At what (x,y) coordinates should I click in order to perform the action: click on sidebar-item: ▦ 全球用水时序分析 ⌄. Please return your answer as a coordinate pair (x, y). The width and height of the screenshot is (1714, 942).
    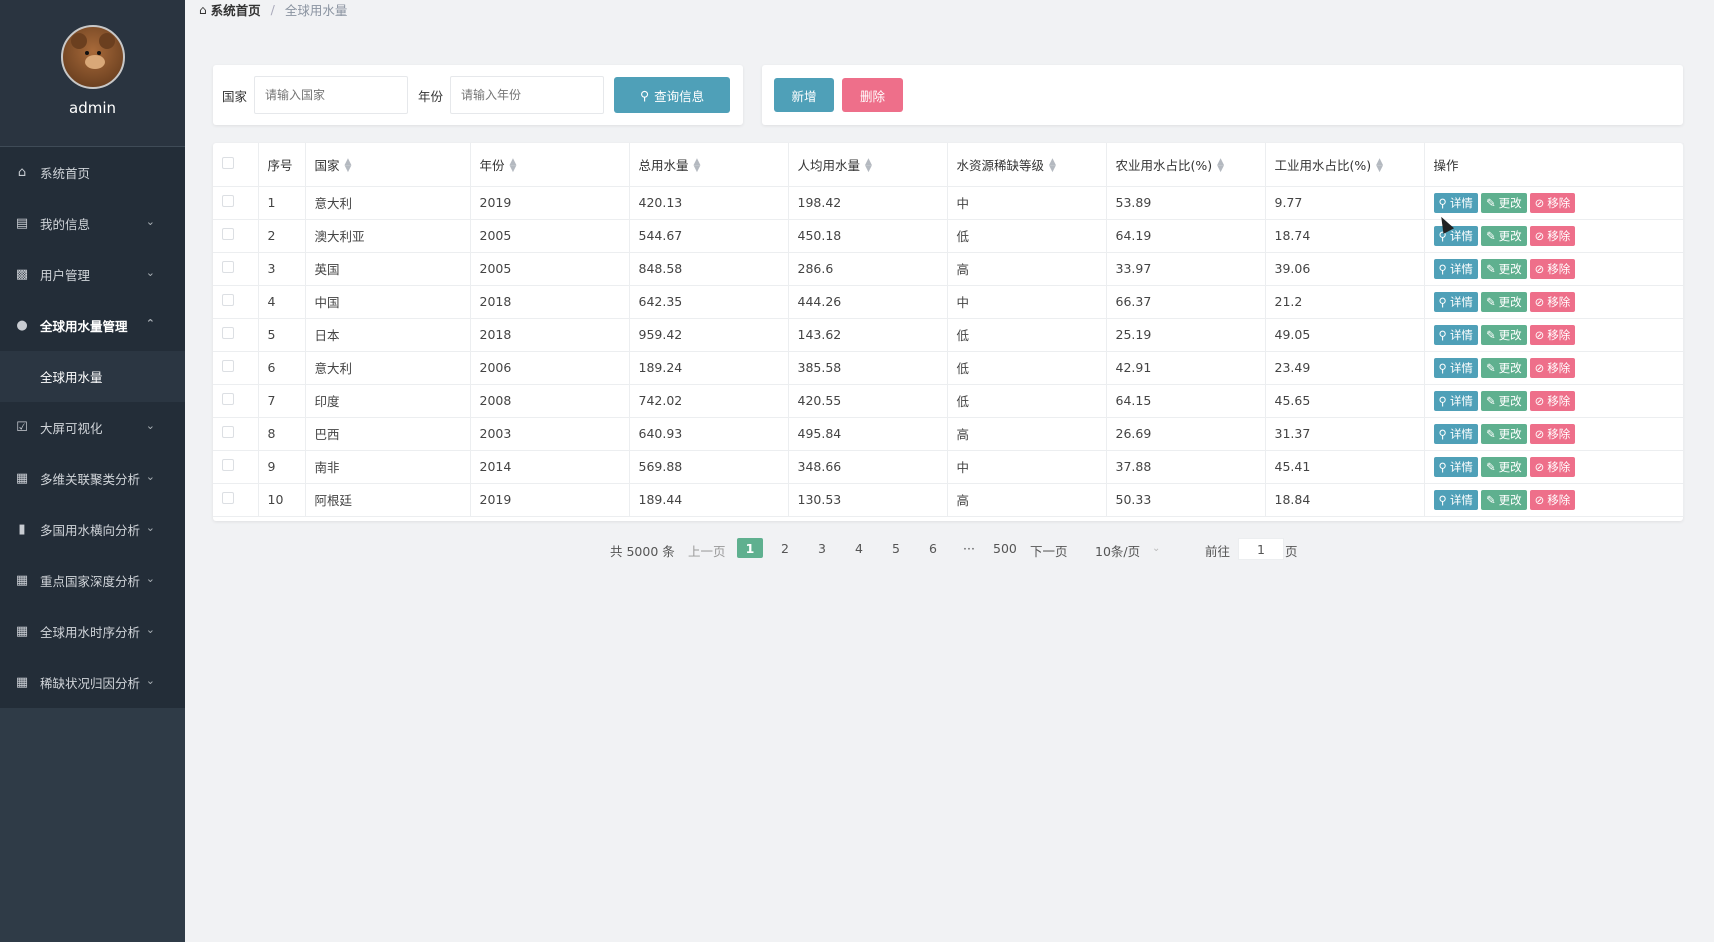
    Looking at the image, I should click on (92, 631).